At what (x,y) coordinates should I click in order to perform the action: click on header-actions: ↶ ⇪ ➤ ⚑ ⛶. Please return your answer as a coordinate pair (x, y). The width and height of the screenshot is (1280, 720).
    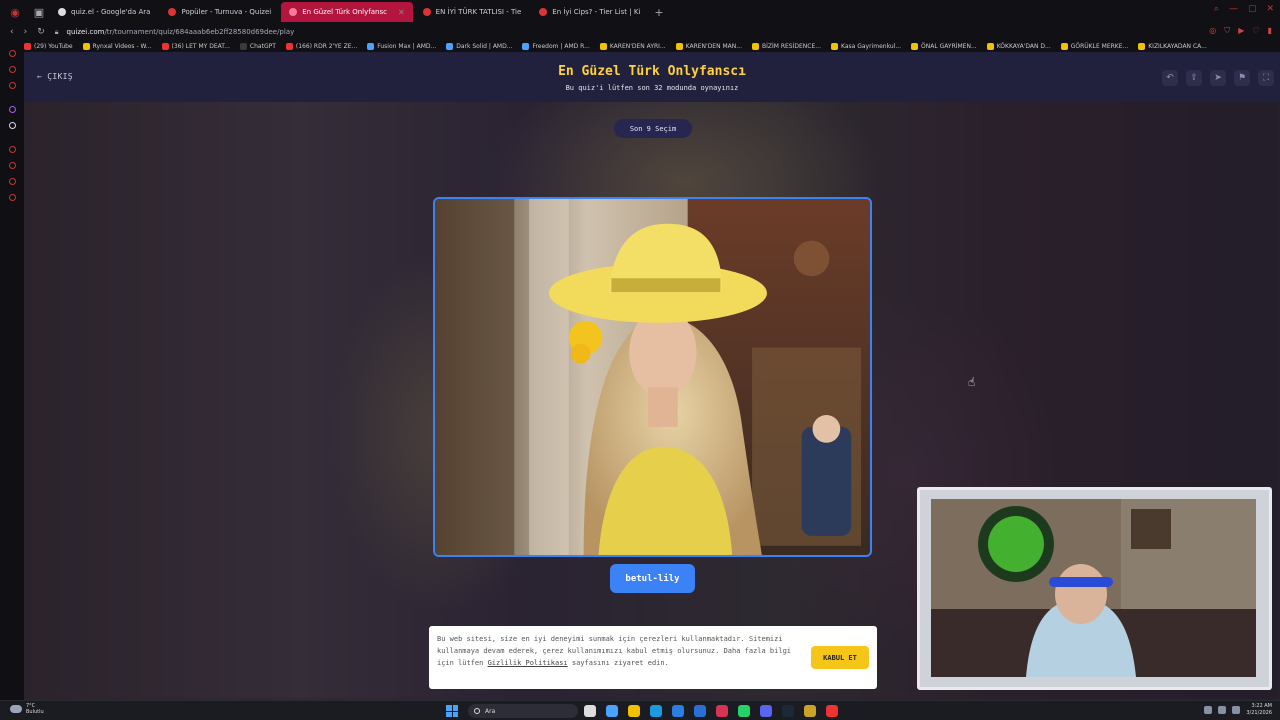
    Looking at the image, I should click on (1218, 78).